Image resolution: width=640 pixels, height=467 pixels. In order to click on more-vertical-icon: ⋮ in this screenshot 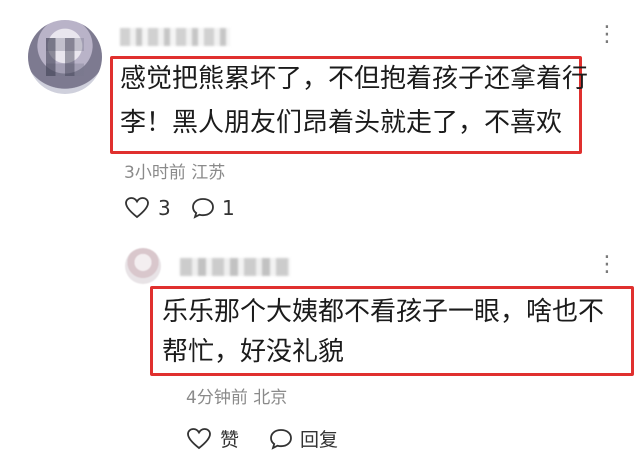, I will do `click(608, 35)`.